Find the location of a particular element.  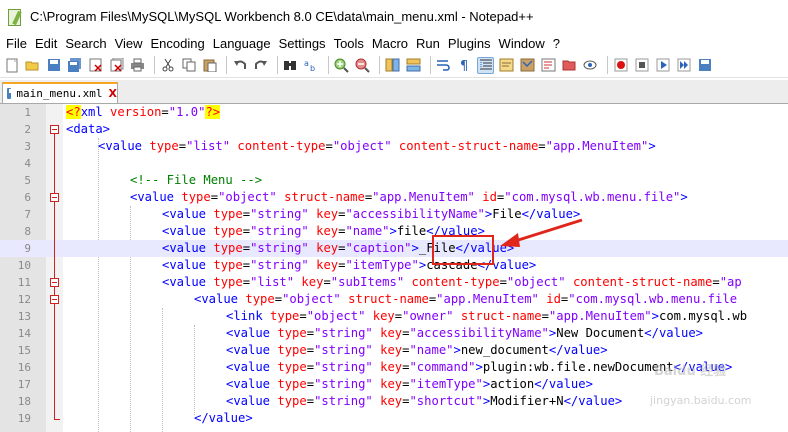

menu-window: Window is located at coordinates (522, 43).